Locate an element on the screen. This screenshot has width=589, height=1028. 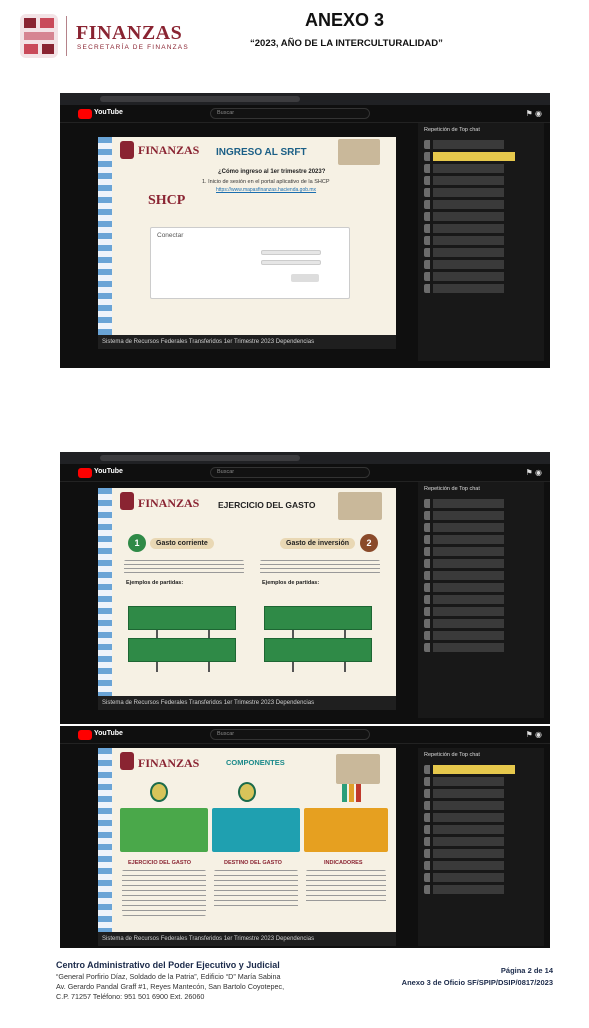
shcp-logo: SHCP is located at coordinates (167, 200).